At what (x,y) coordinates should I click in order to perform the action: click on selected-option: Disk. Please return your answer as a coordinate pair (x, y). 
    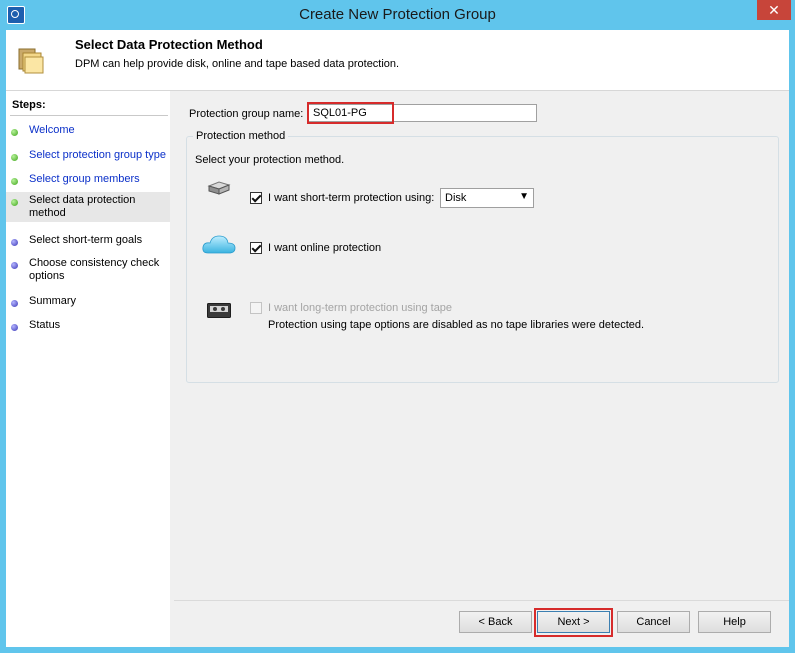
    Looking at the image, I should click on (456, 198).